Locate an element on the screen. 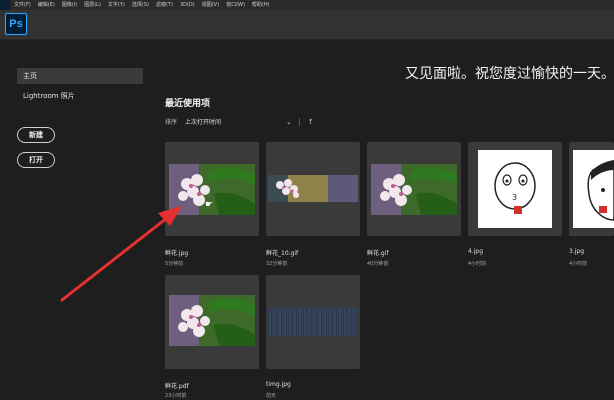 This screenshot has height=400, width=614. annotation-arrow-icon is located at coordinates (121, 254).